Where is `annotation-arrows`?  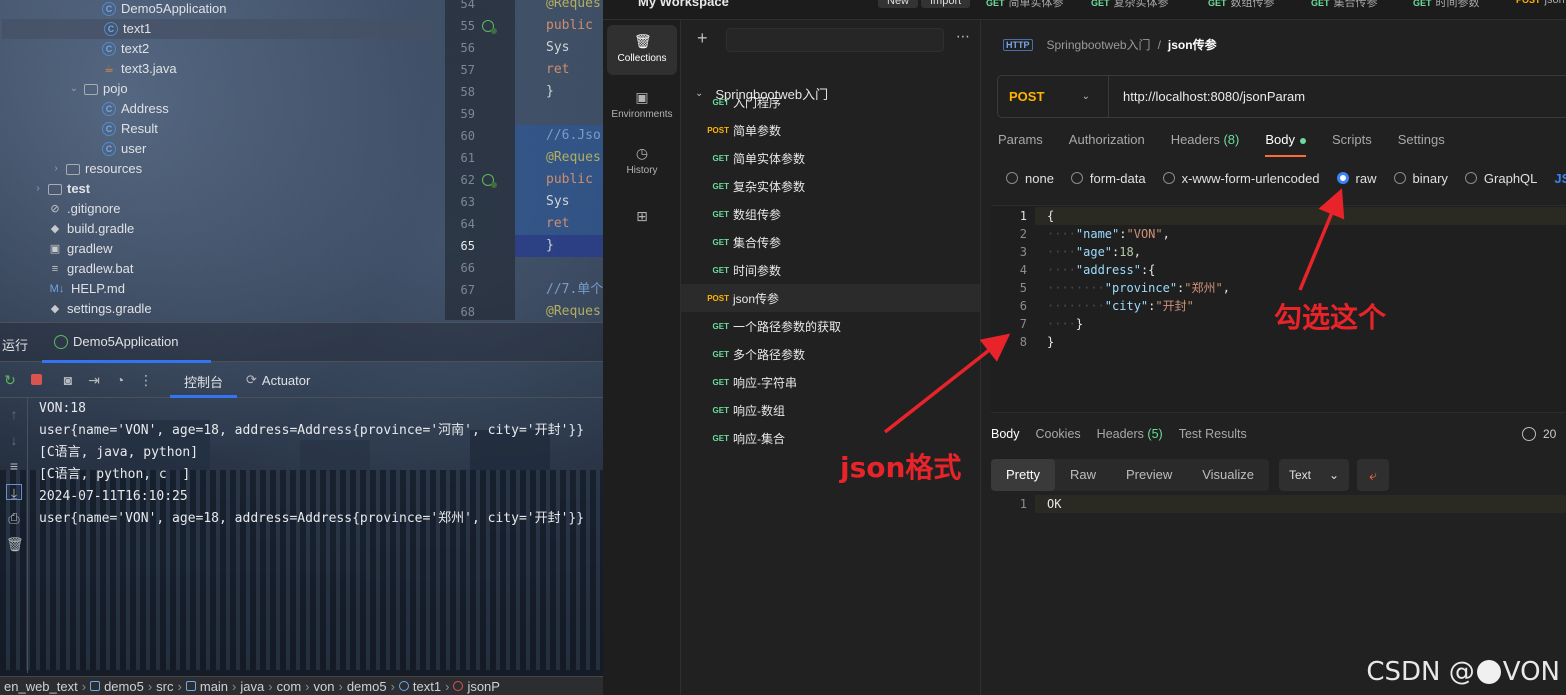
annotation-arrows is located at coordinates (1114, 311).